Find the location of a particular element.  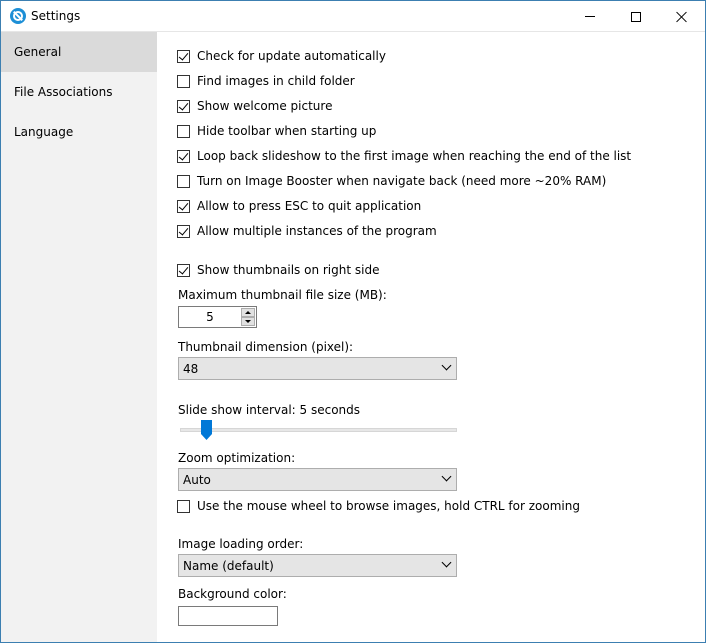

slideshow-interval-label: Slide show interval: 5 seconds is located at coordinates (269, 410).